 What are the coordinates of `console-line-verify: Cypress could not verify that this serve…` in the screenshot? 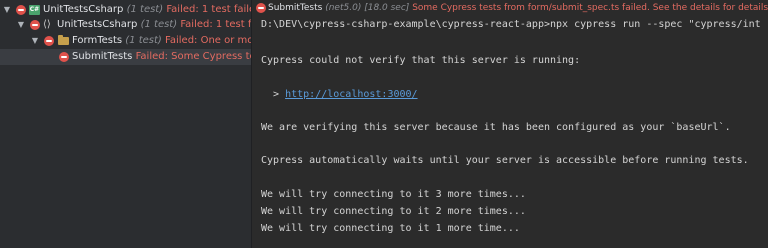 It's located at (421, 60).